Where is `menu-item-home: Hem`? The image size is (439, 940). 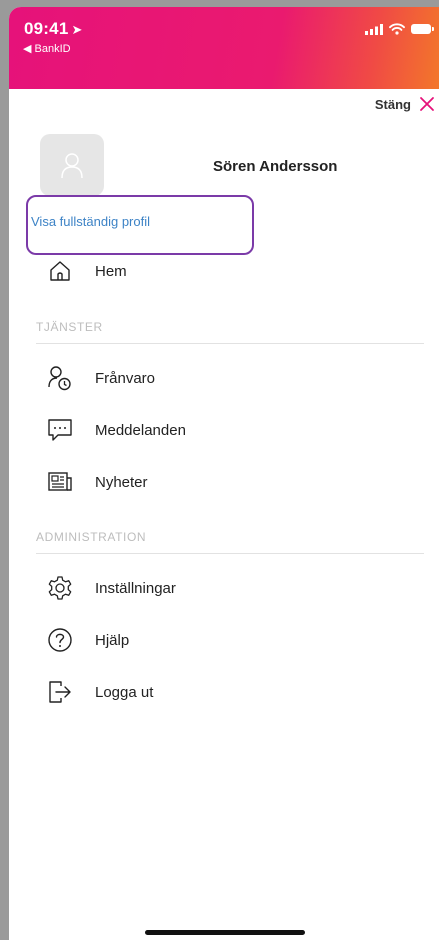
menu-item-home: Hem is located at coordinates (87, 271).